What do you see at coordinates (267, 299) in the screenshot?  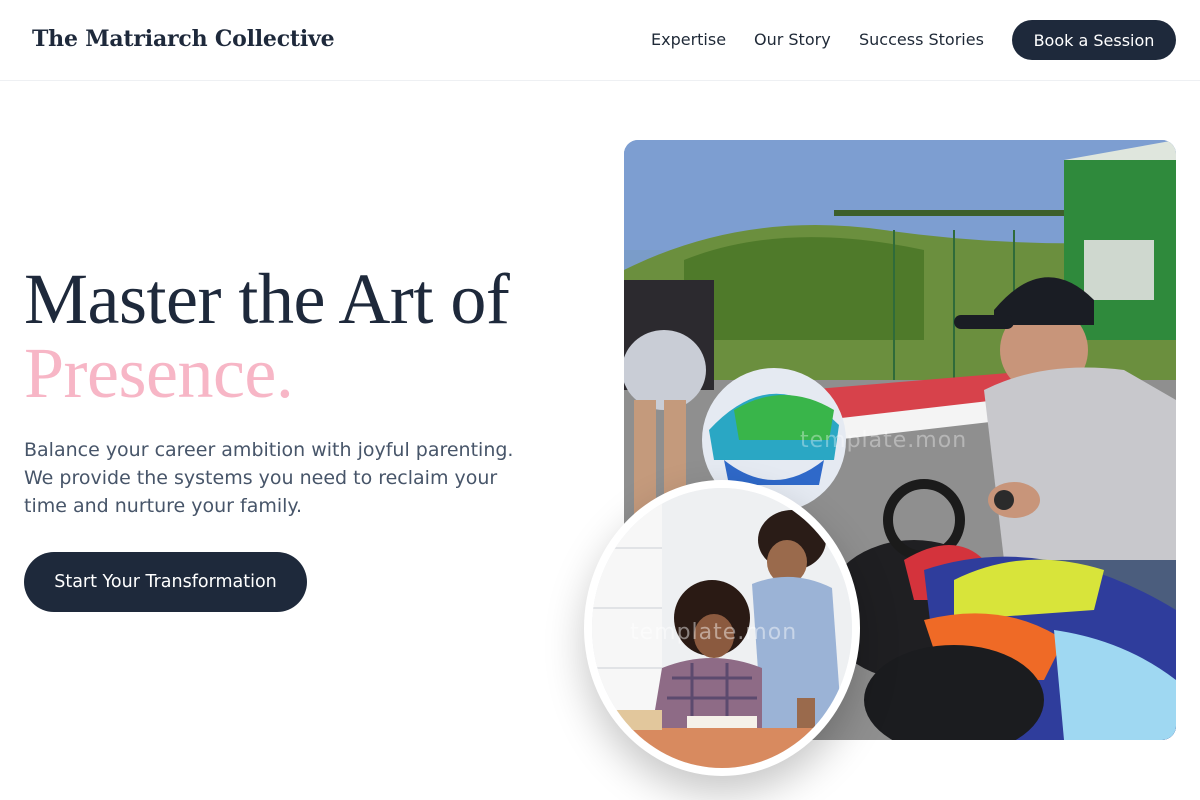 I see `hero-title-line1: Master the Art of` at bounding box center [267, 299].